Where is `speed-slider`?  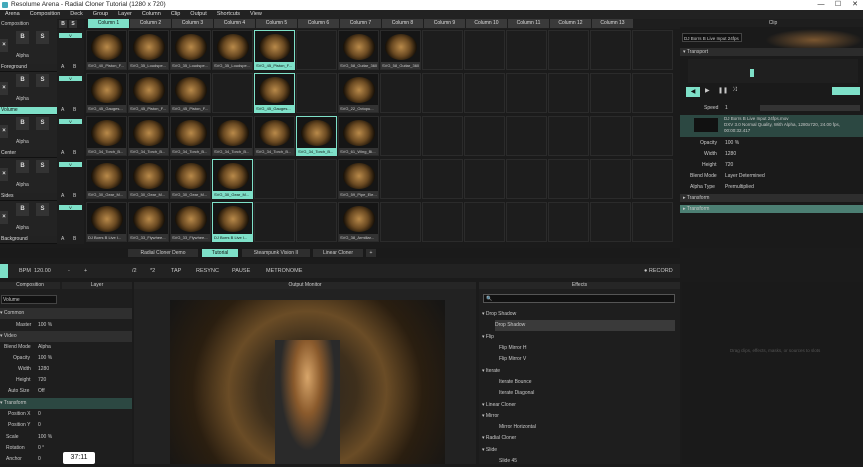
speed-slider is located at coordinates (810, 108).